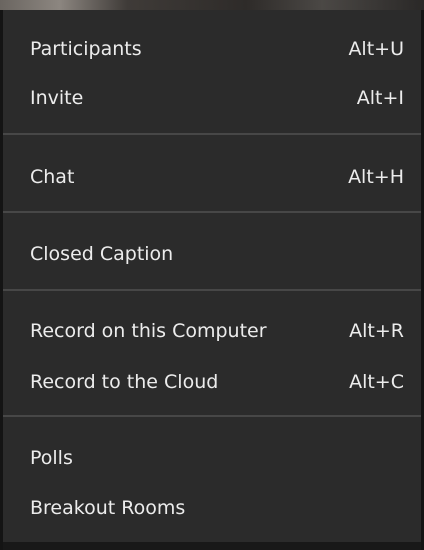 Image resolution: width=424 pixels, height=550 pixels. I want to click on menu-item-participants: Participants Alt+U, so click(212, 49).